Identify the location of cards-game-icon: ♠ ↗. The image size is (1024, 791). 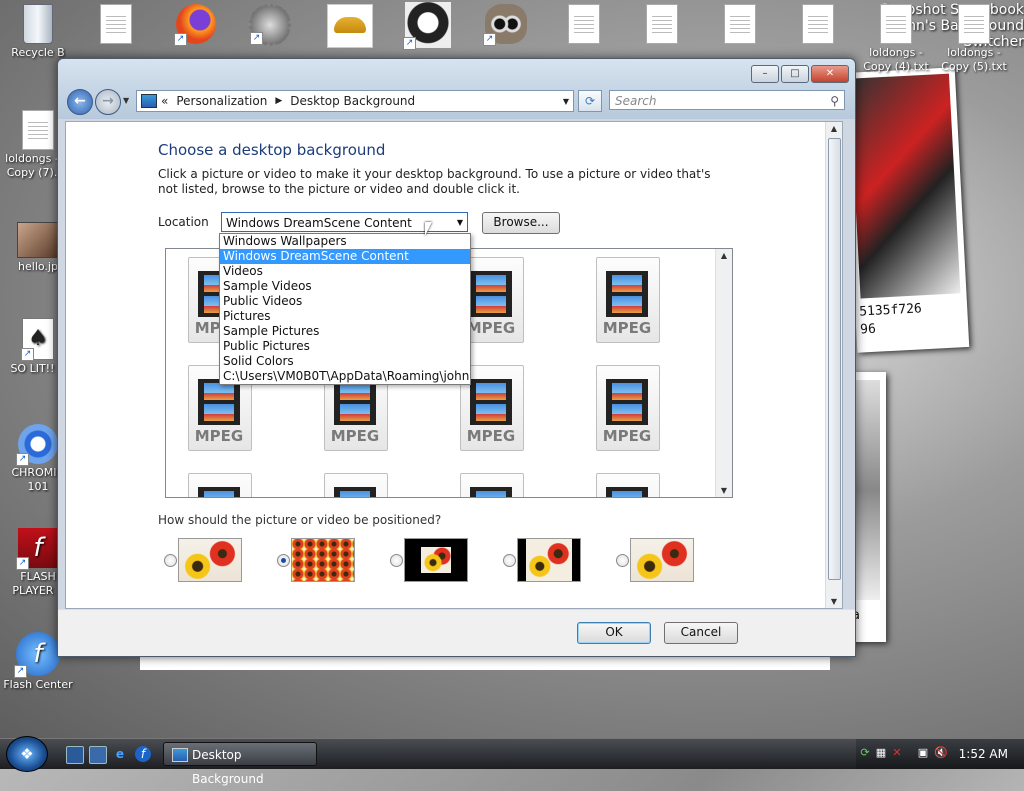
(37, 339).